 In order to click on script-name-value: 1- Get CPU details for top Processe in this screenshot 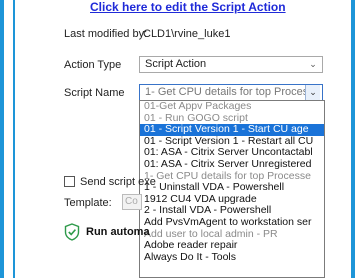, I will do `click(232, 92)`.